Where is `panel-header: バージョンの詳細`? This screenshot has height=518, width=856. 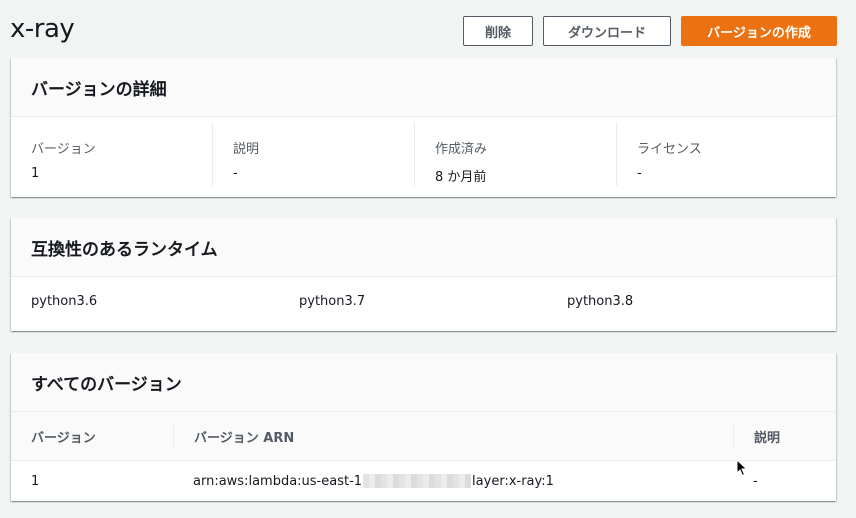
panel-header: バージョンの詳細 is located at coordinates (423, 87).